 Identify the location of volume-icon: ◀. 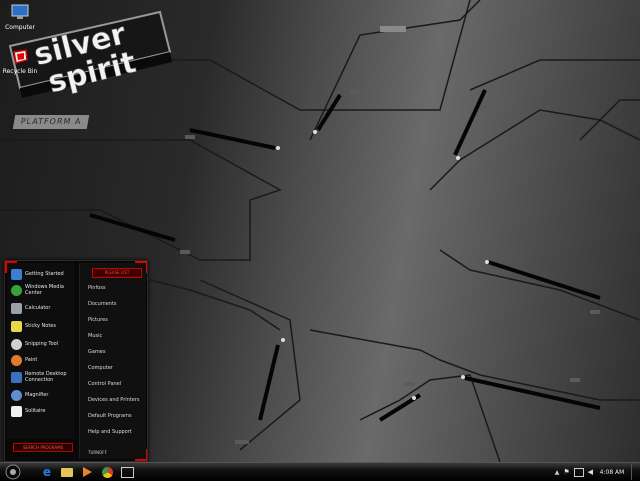
(590, 472).